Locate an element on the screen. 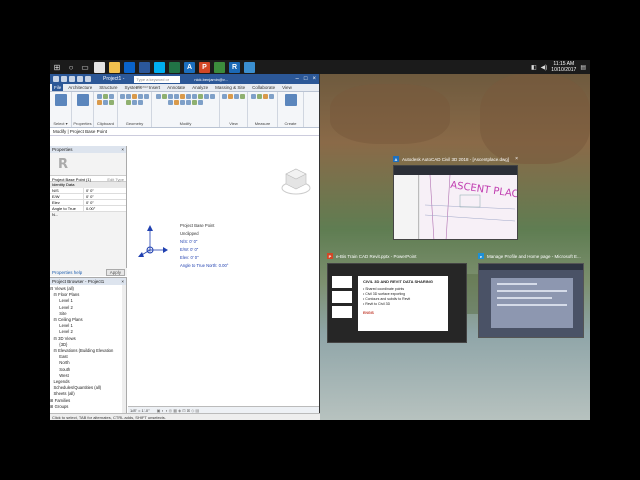  windows-start-icon: ⊞ is located at coordinates (57, 67).